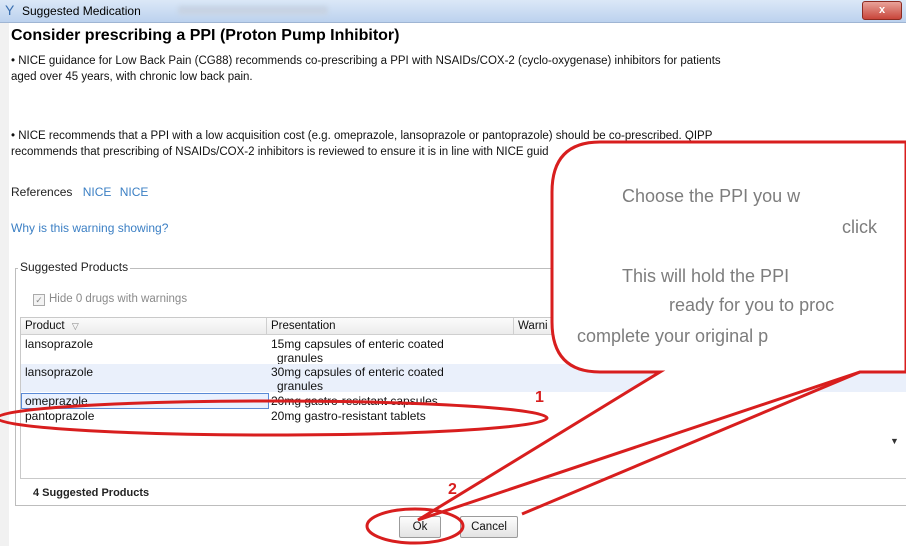 This screenshot has height=546, width=906. I want to click on highlight-omeprazole-ellipse, so click(274, 418).